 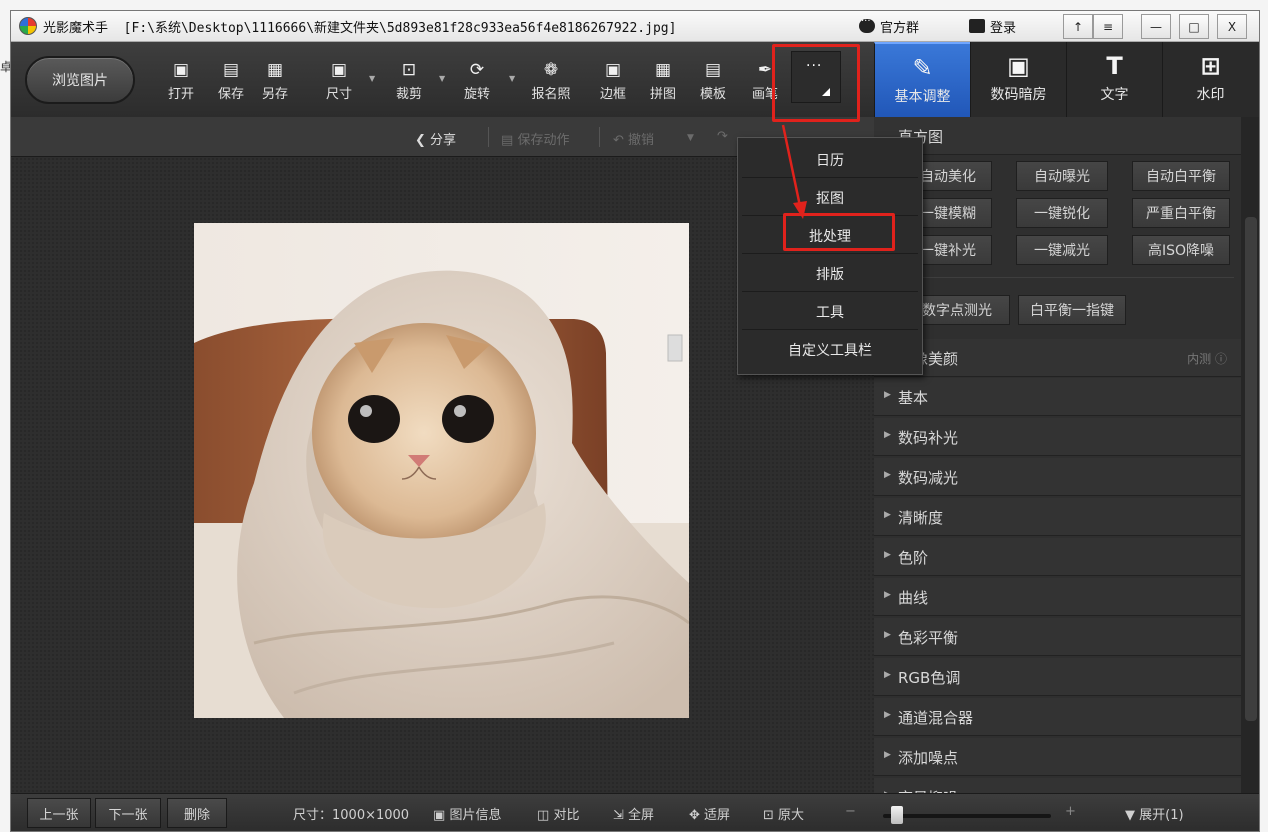 I want to click on fit-icon: ✥, so click(x=694, y=815).